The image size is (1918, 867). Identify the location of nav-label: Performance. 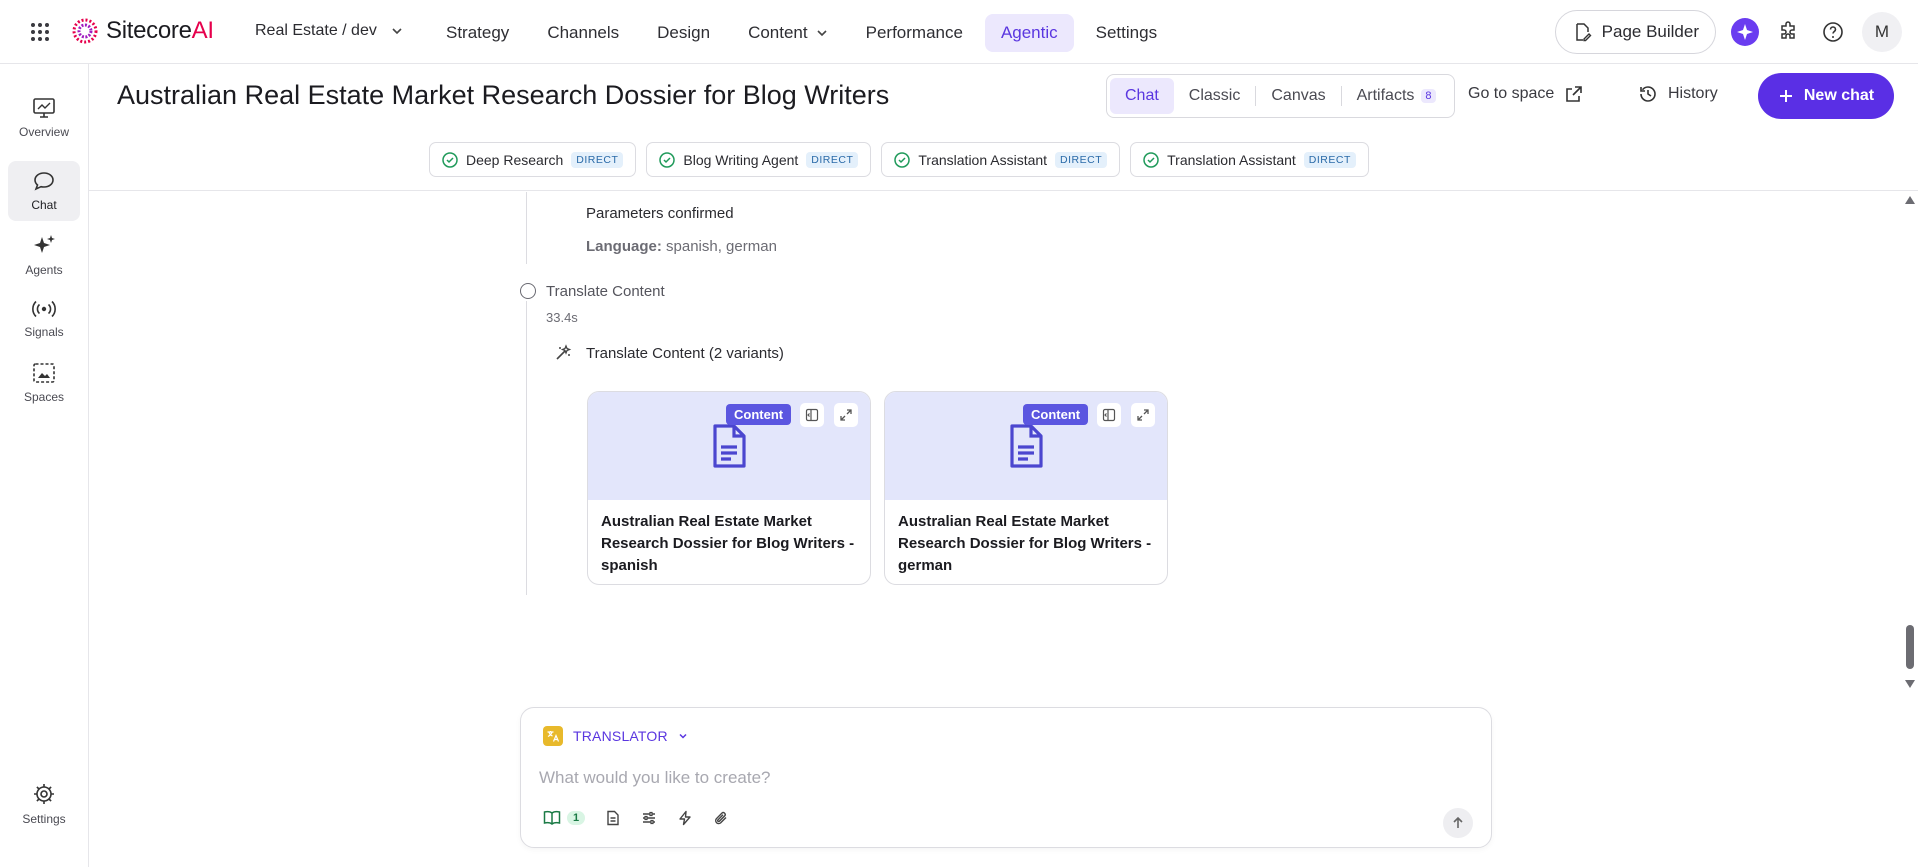
(914, 32).